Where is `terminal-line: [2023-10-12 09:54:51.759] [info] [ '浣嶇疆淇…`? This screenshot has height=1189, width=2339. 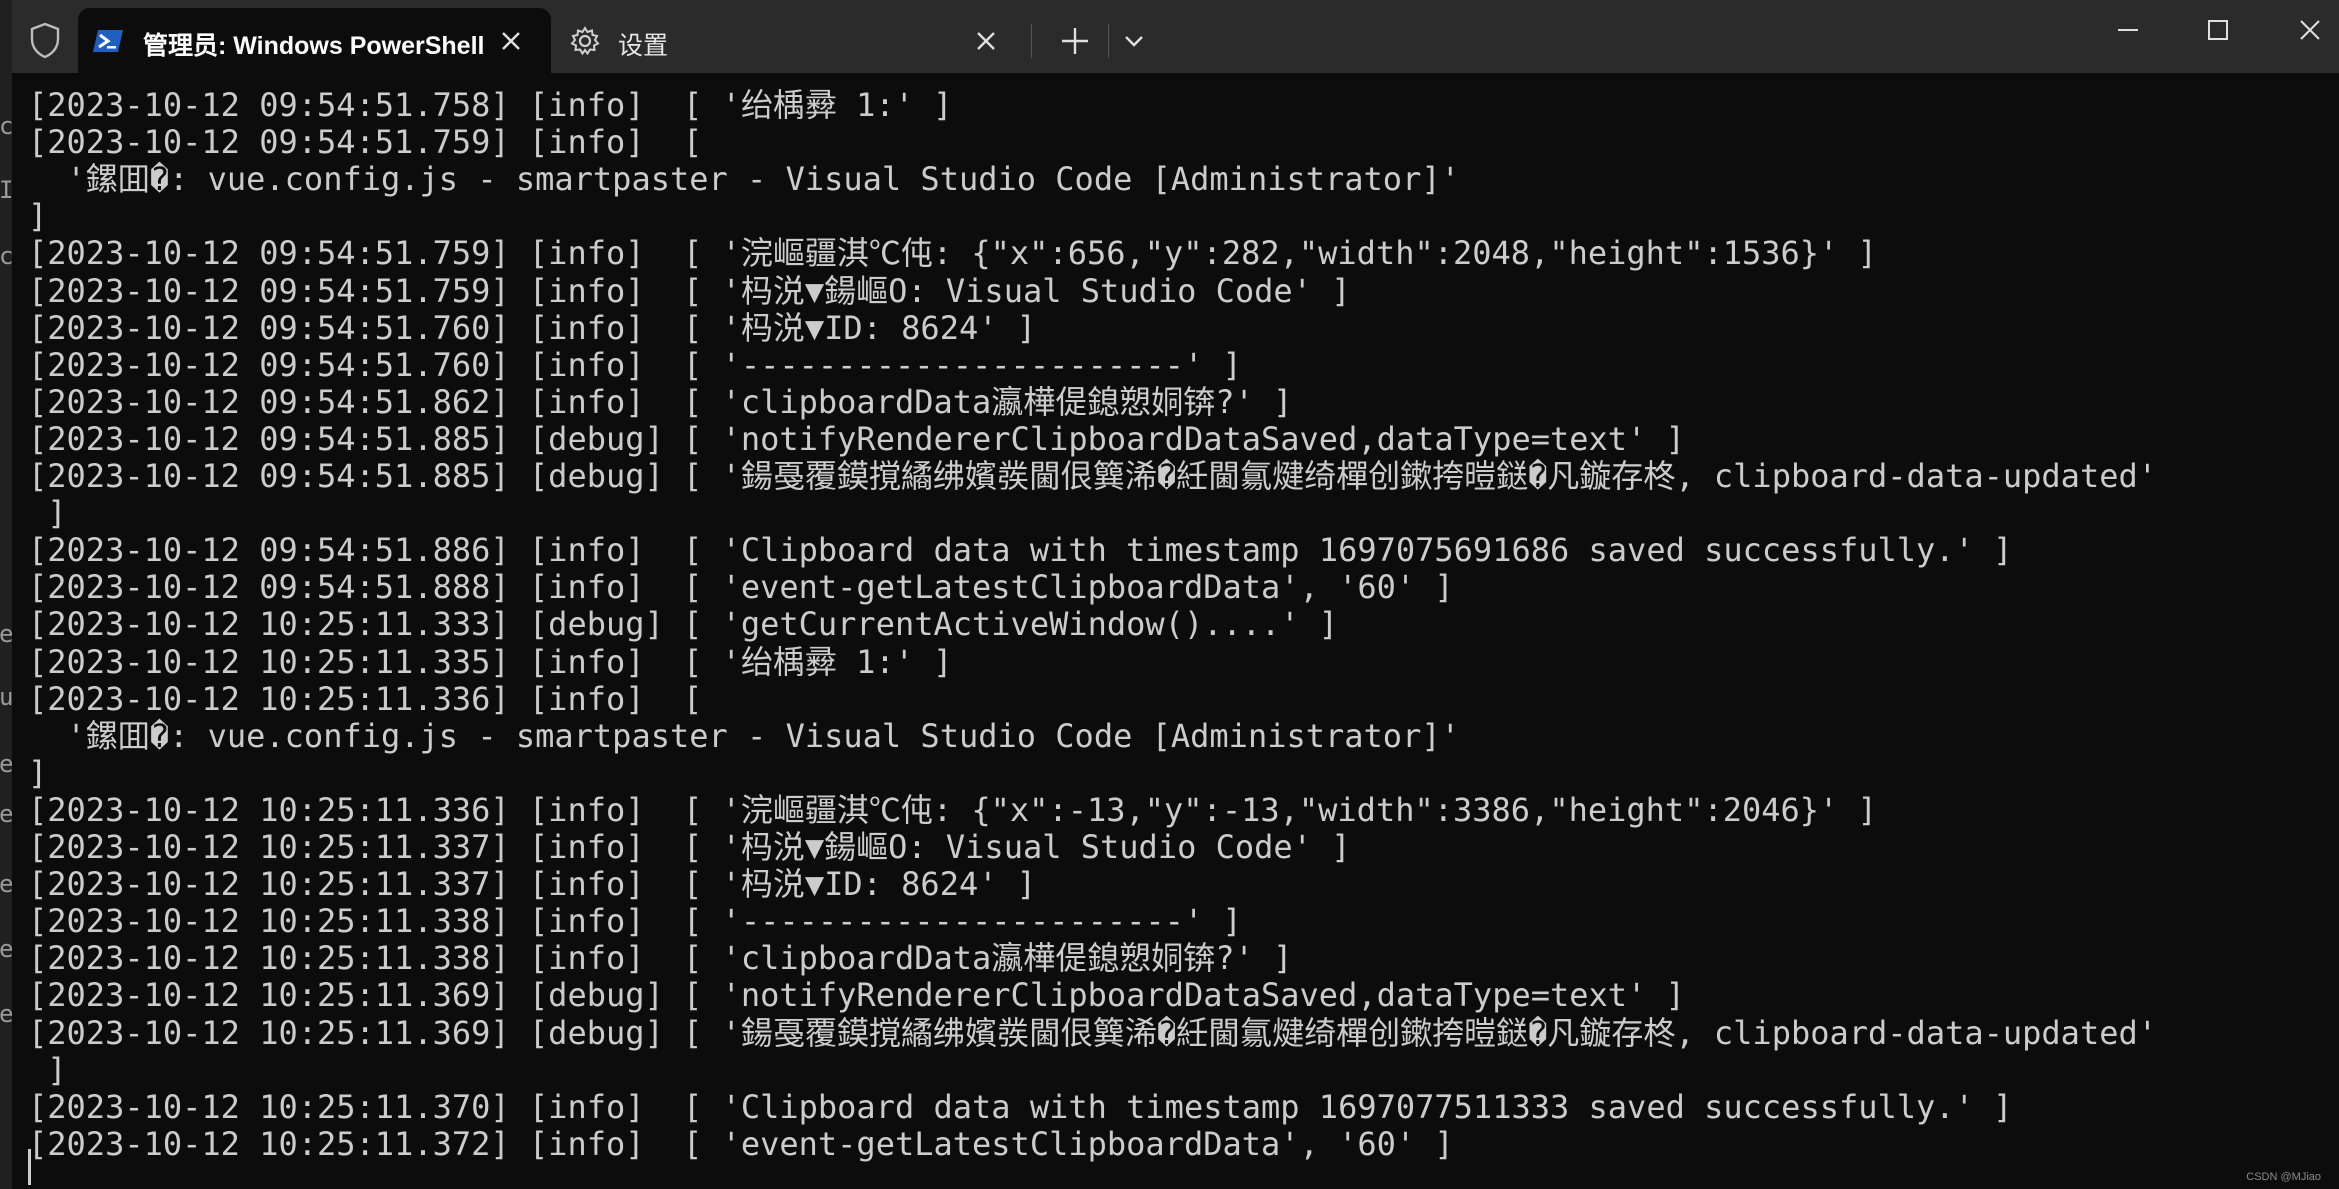
terminal-line: [2023-10-12 09:54:51.759] [info] [ '浣嶇疆淇… is located at coordinates (952, 253).